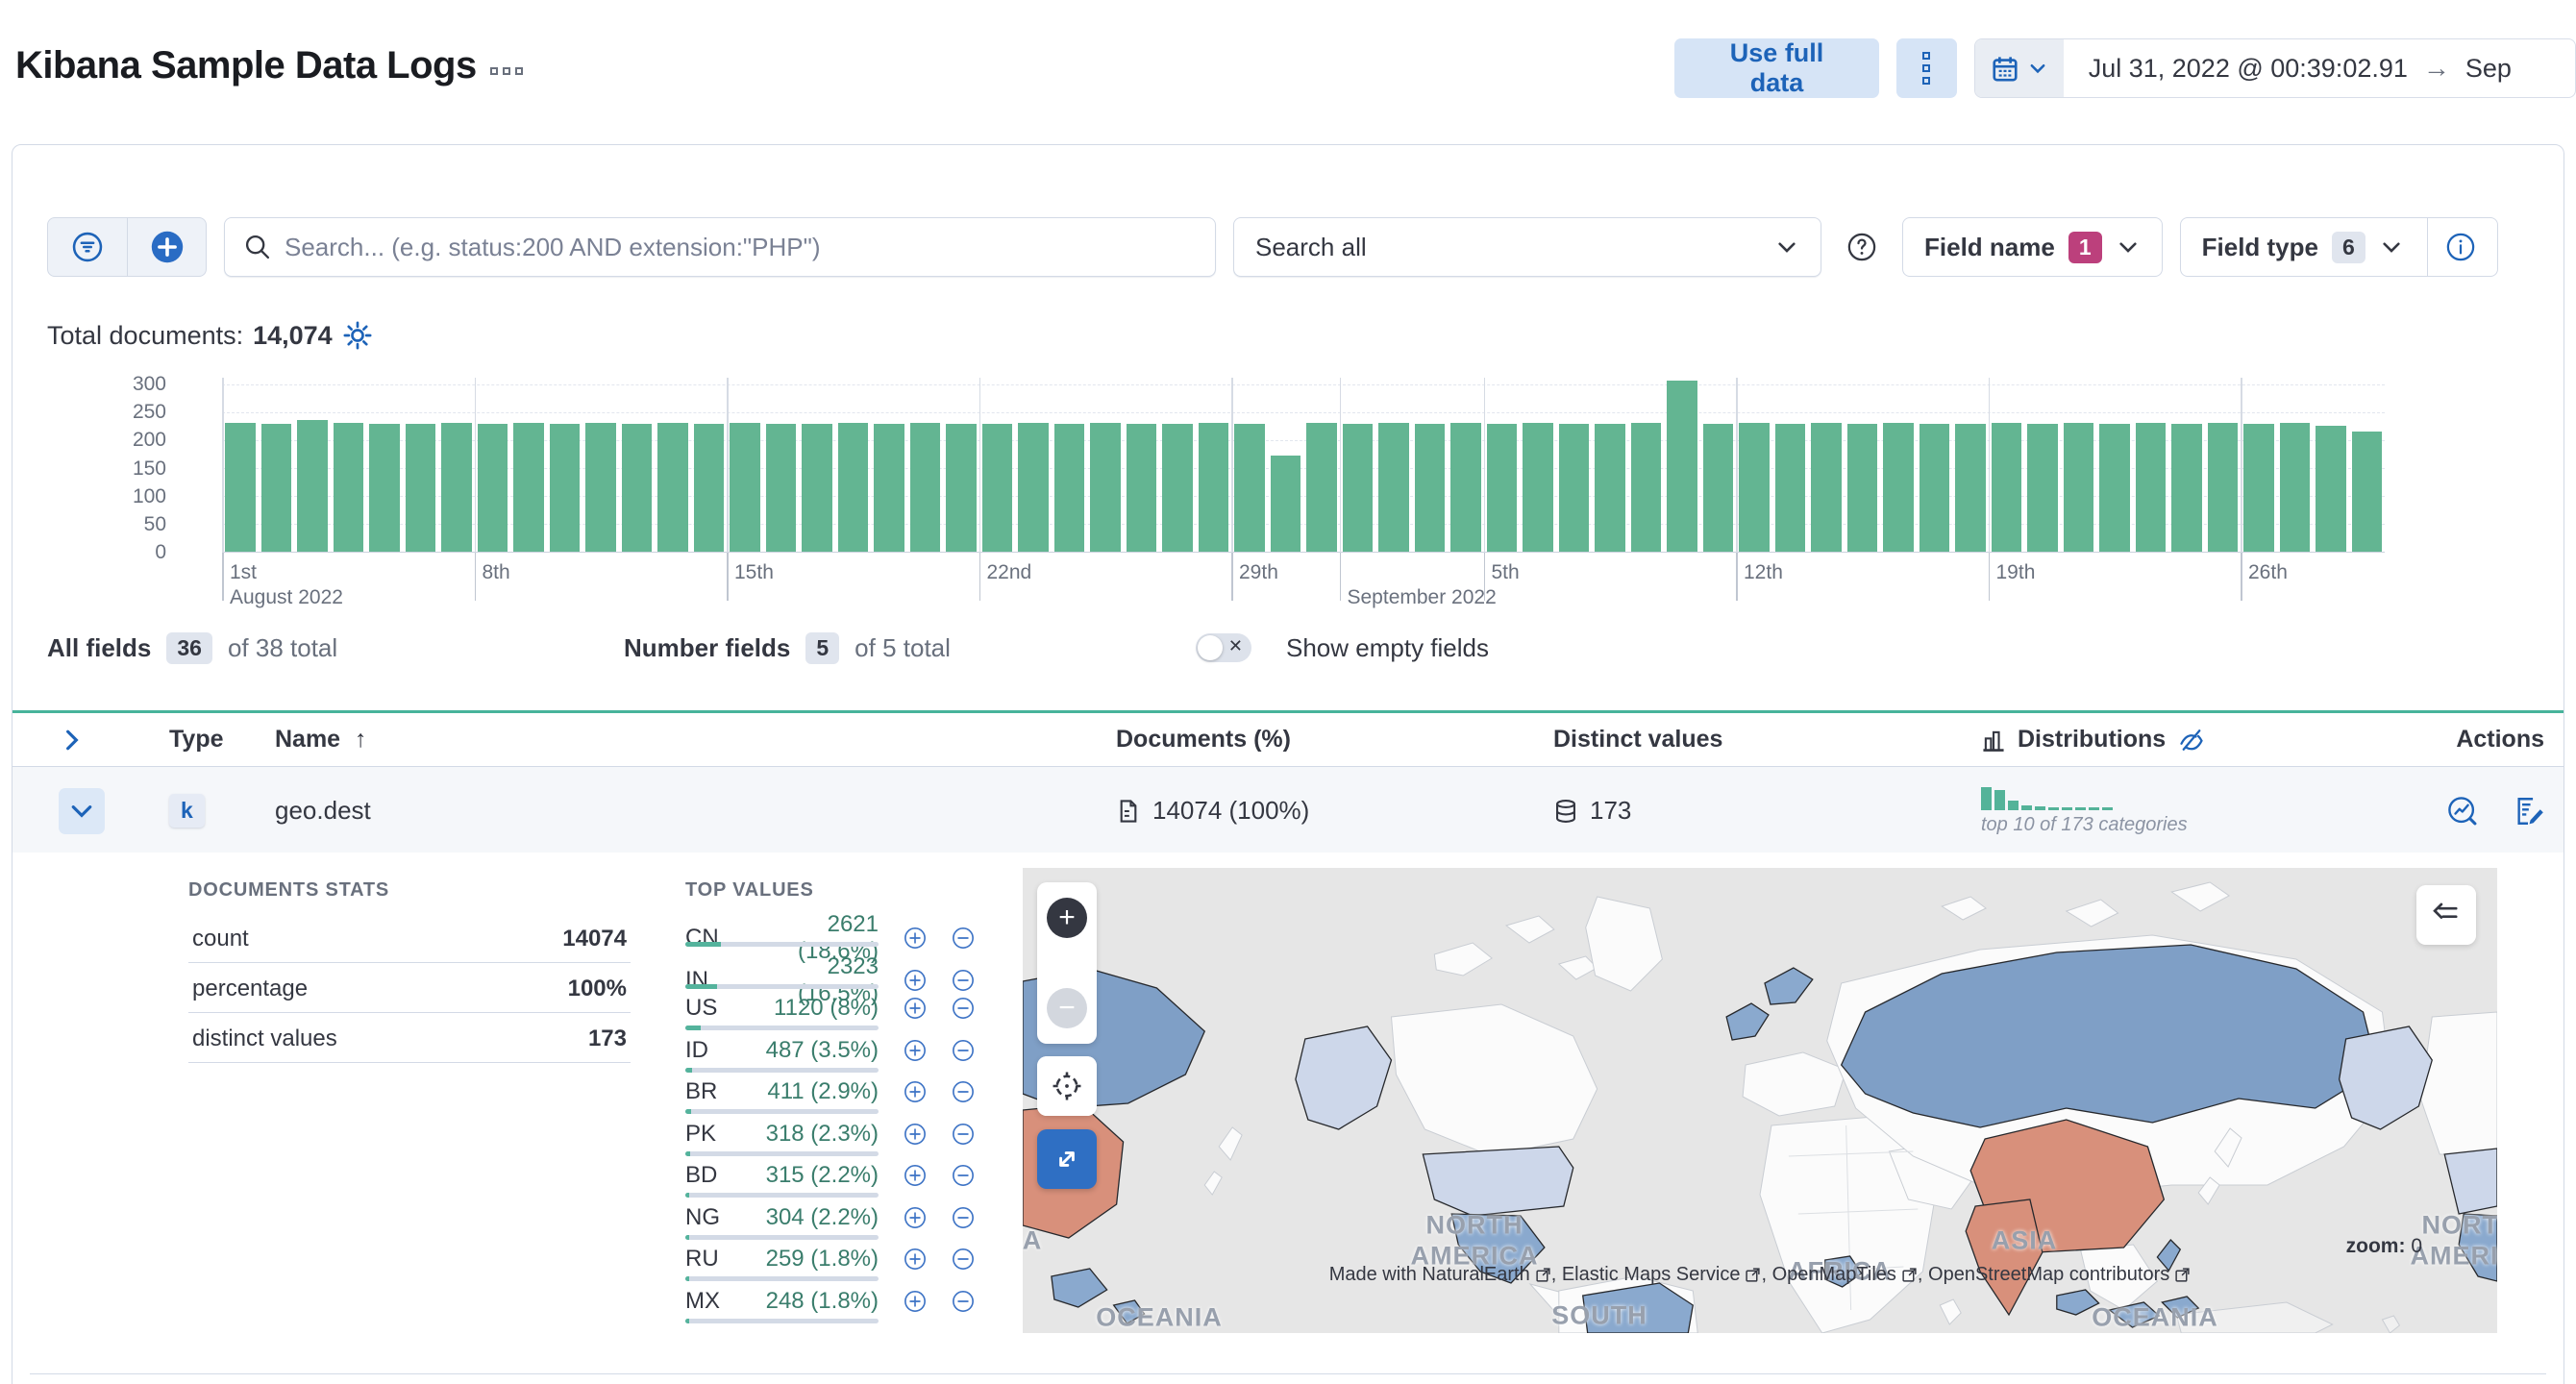 The width and height of the screenshot is (2576, 1384). I want to click on top-value-row: ID 487 (3.5%), so click(834, 1058).